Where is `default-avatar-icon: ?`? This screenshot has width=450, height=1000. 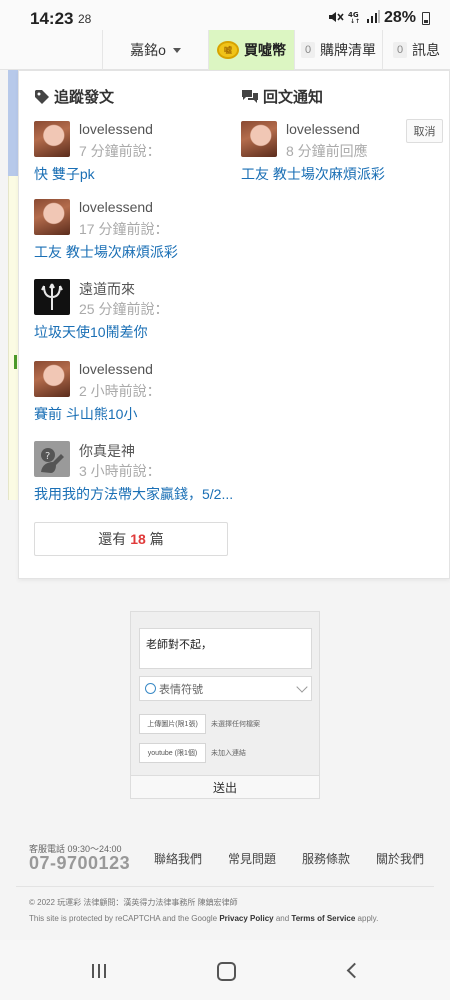 default-avatar-icon: ? is located at coordinates (52, 460).